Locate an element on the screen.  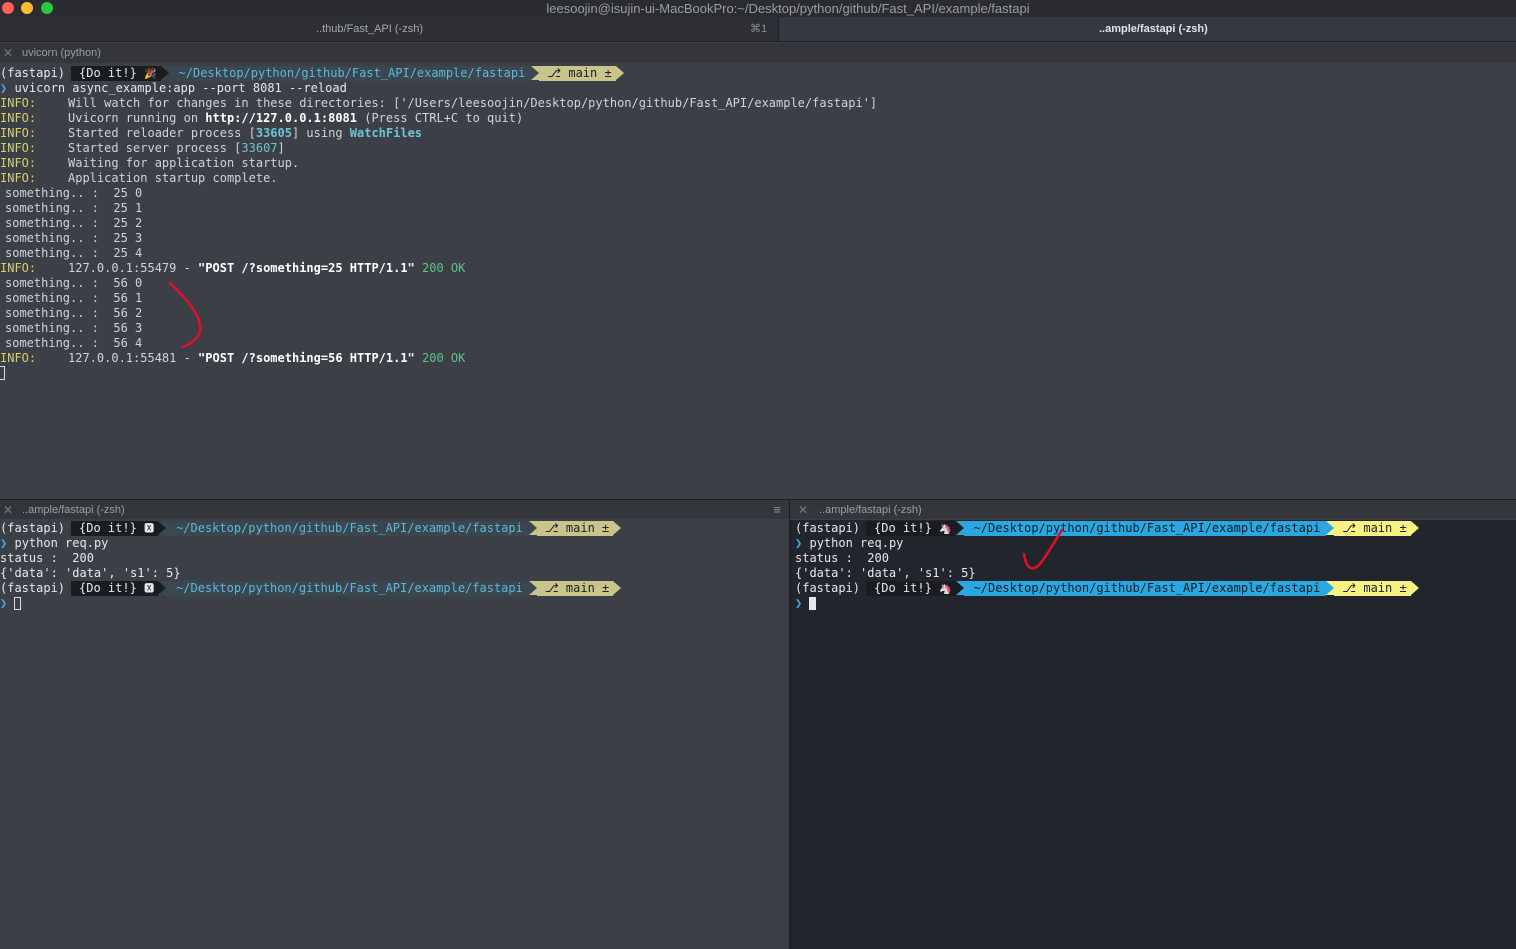
pane-header-bottom-right: ✕ ..ample/fastapi (-zsh) is located at coordinates (1153, 509).